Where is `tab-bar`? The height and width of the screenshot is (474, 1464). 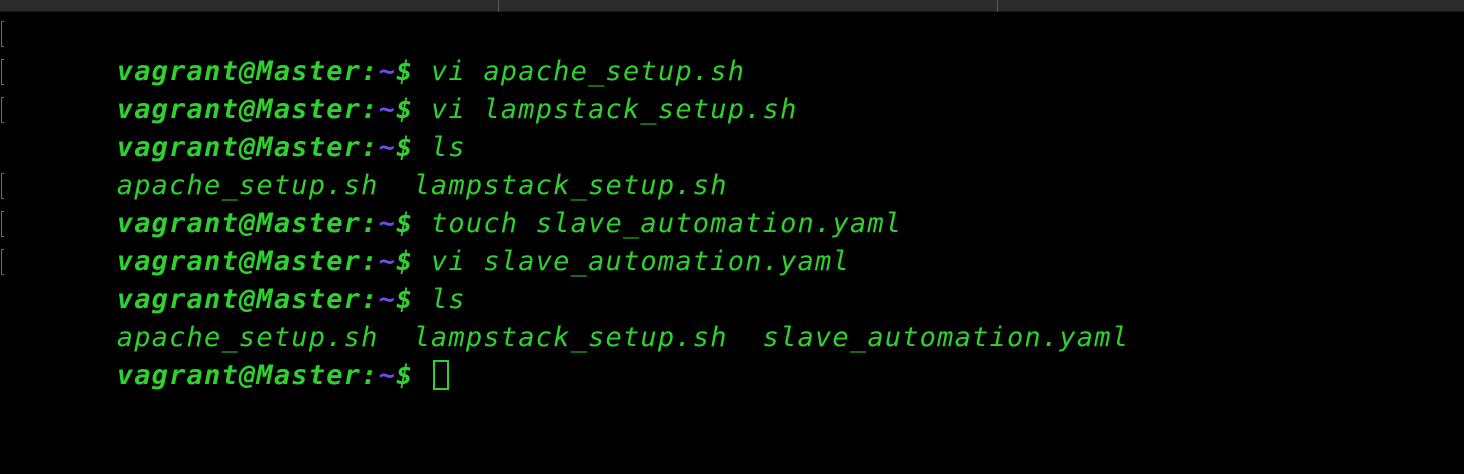
tab-bar is located at coordinates (732, 6).